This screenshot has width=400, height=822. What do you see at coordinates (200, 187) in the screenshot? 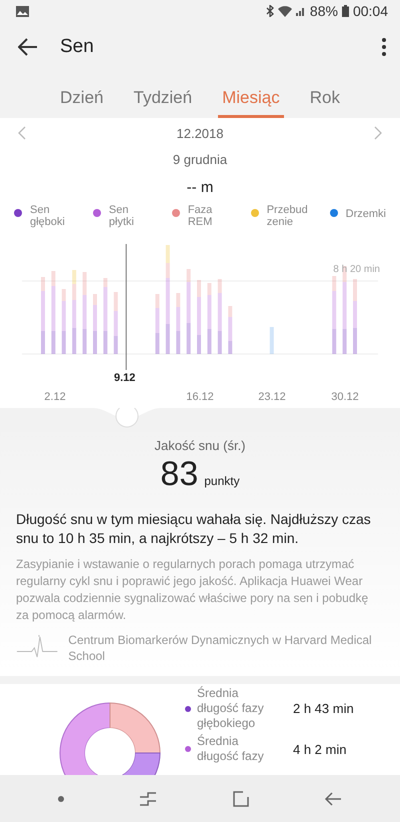
I see `sleep-duration: -- m` at bounding box center [200, 187].